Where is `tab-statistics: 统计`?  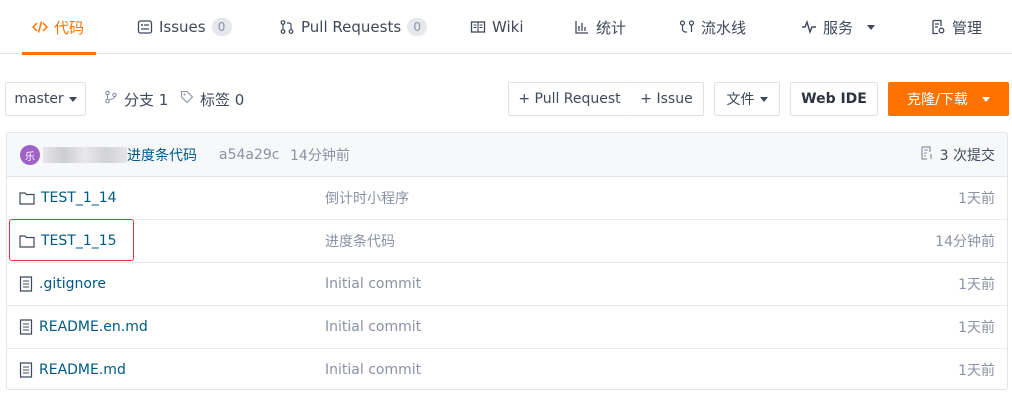
tab-statistics: 统计 is located at coordinates (600, 27).